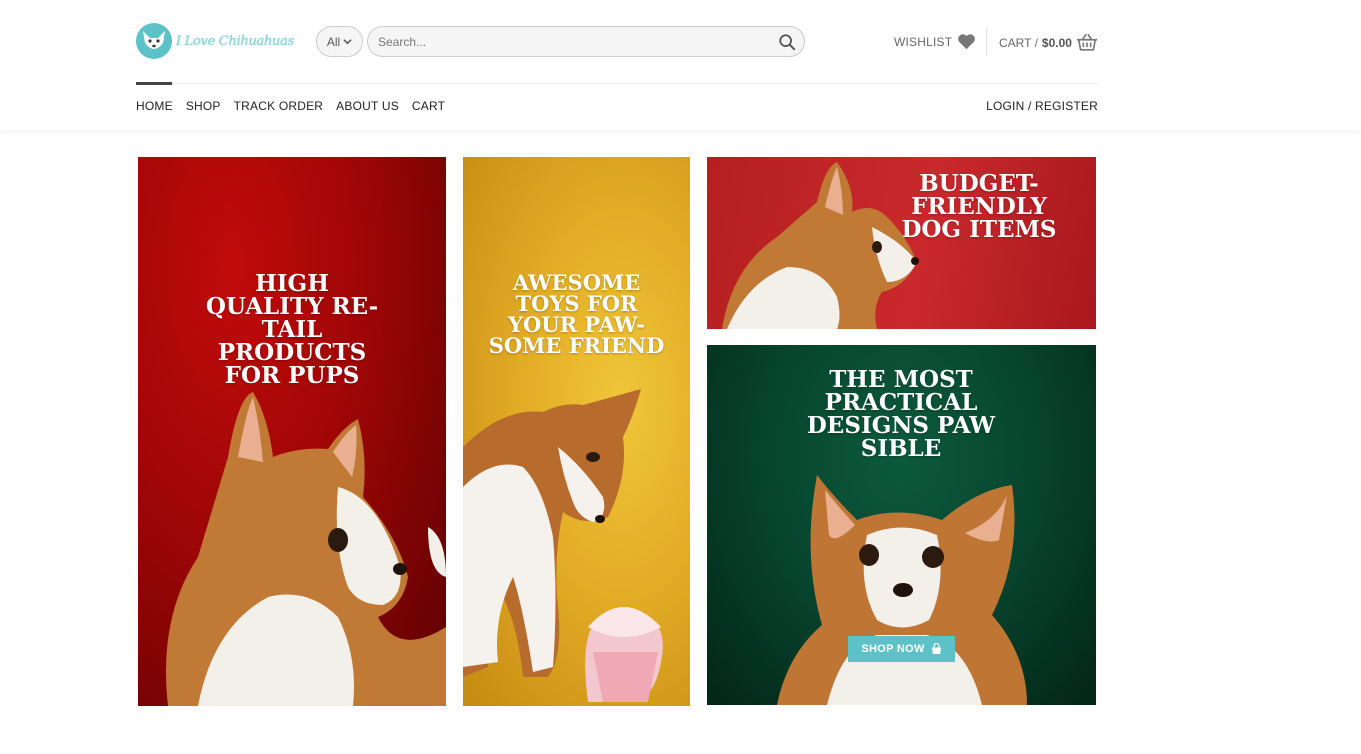 The height and width of the screenshot is (754, 1361). I want to click on site-logo: I Love Chihuahuas, so click(216, 41).